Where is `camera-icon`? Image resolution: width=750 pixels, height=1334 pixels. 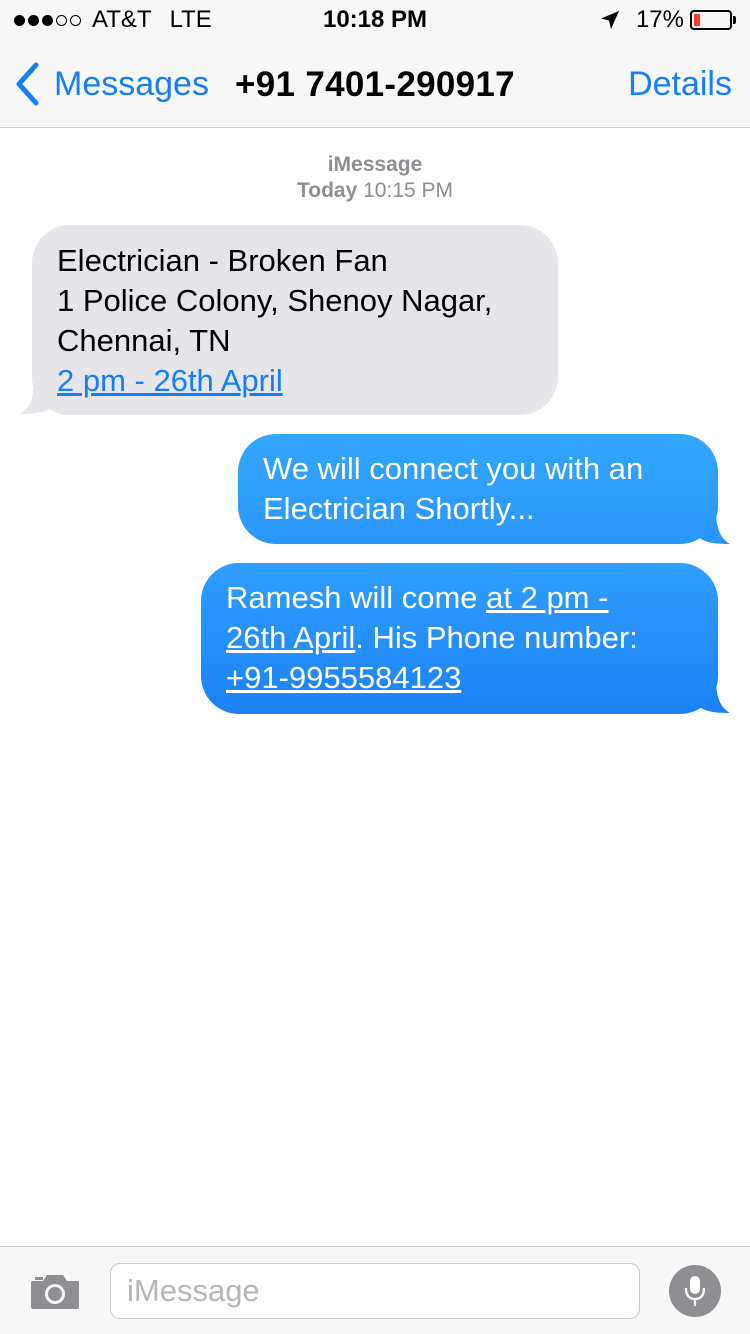
camera-icon is located at coordinates (55, 1291).